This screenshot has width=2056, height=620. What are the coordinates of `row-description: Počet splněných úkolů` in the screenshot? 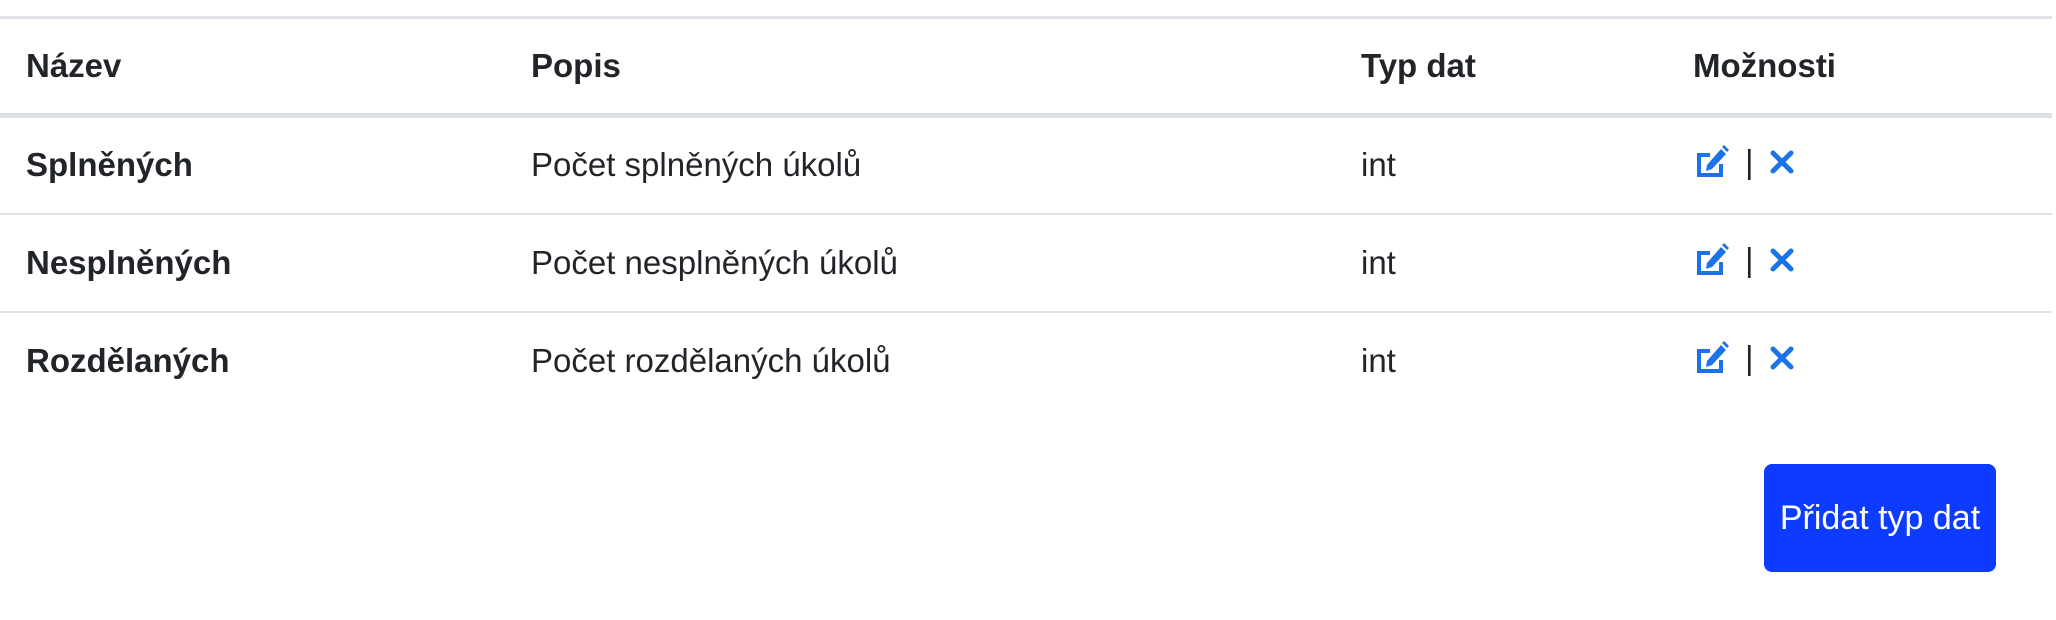 It's located at (696, 165).